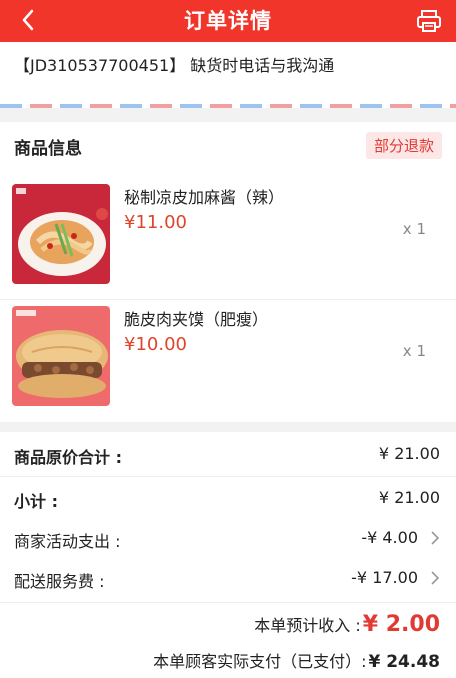 Image resolution: width=456 pixels, height=678 pixels. I want to click on order-note-text: 【JD310537700451】 缺货时电话与我沟通, so click(174, 65).